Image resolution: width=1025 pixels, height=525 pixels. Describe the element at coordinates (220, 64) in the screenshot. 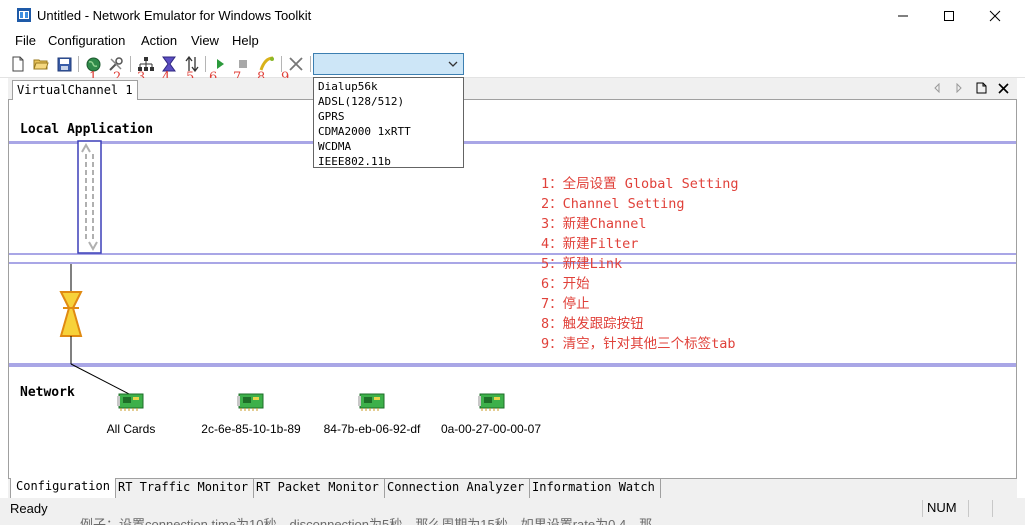

I see `play-icon` at that location.